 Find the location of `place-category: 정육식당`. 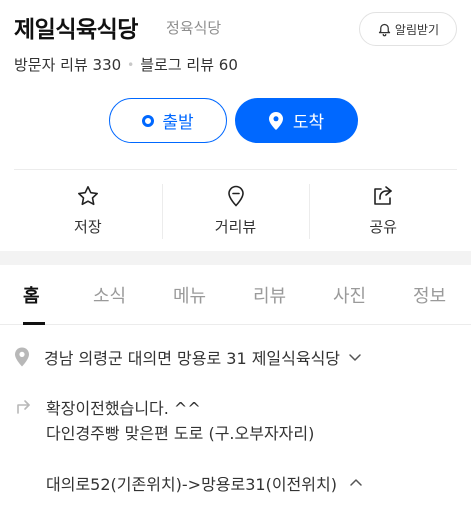

place-category: 정육식당 is located at coordinates (194, 28).